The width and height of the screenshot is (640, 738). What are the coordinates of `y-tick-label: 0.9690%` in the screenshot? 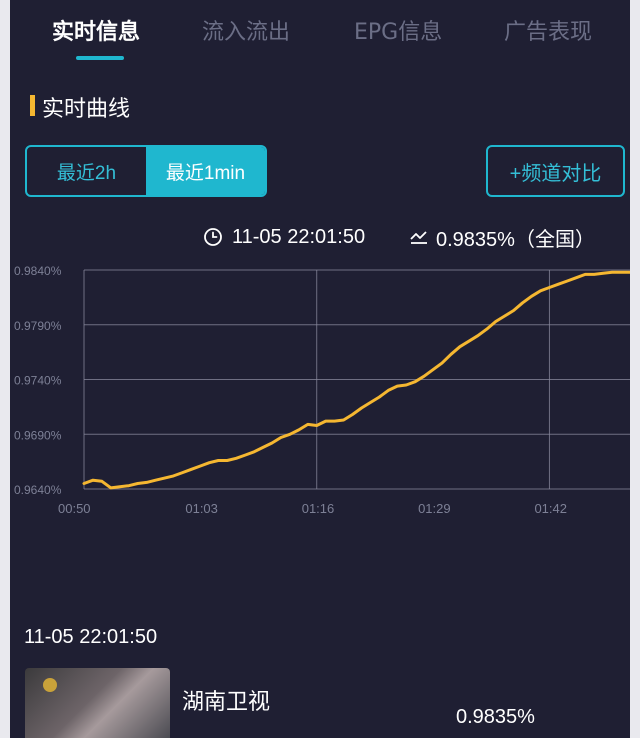 It's located at (38, 435).